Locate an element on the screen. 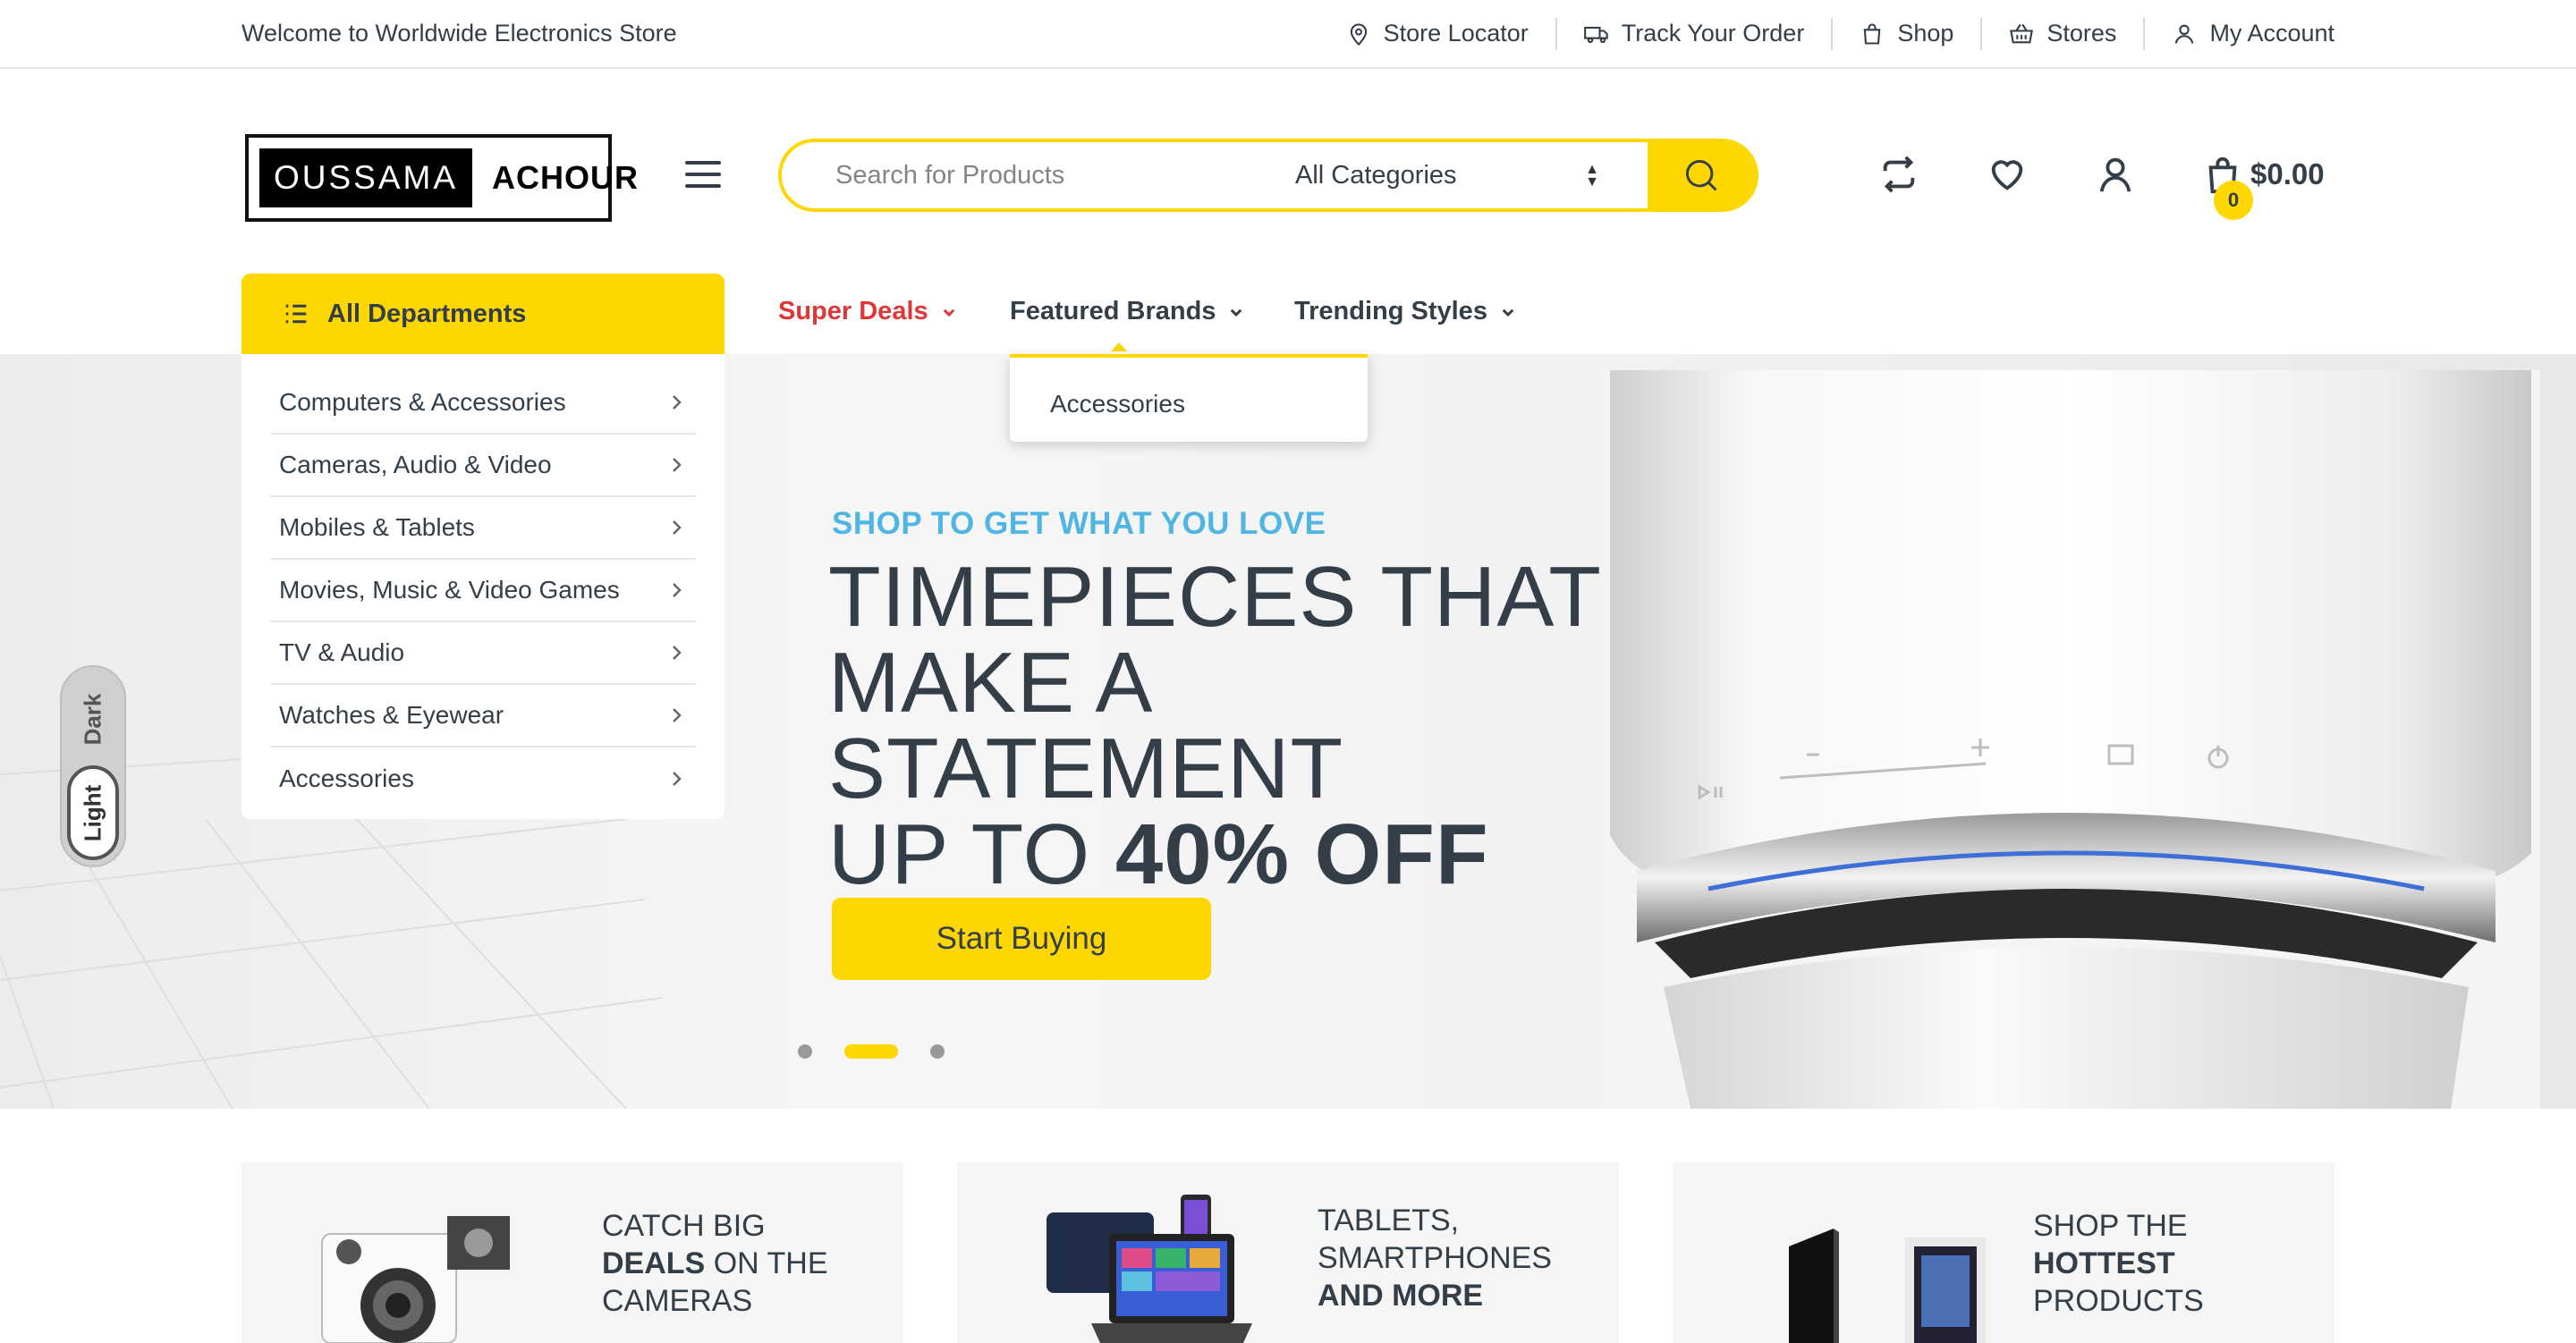 This screenshot has width=2576, height=1343. promo-cameras-line3: CAMERAS is located at coordinates (677, 1301).